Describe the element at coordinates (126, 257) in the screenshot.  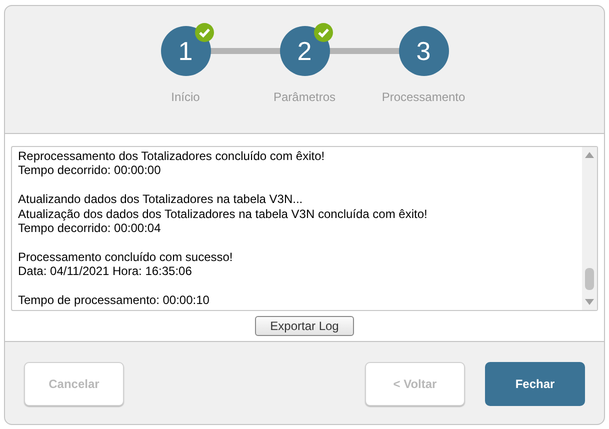
I see `log-line: Processamento concluído com sucesso!` at that location.